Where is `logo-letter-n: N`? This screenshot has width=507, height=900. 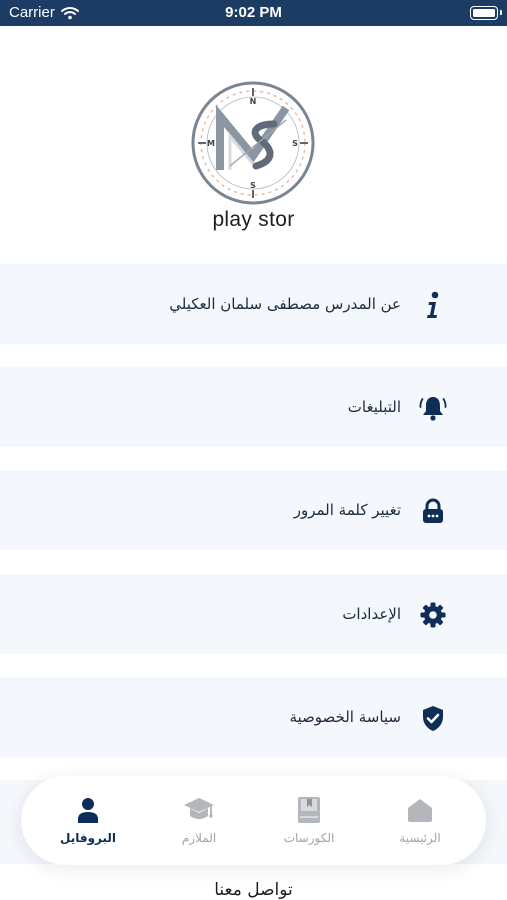
logo-letter-n: N is located at coordinates (253, 101).